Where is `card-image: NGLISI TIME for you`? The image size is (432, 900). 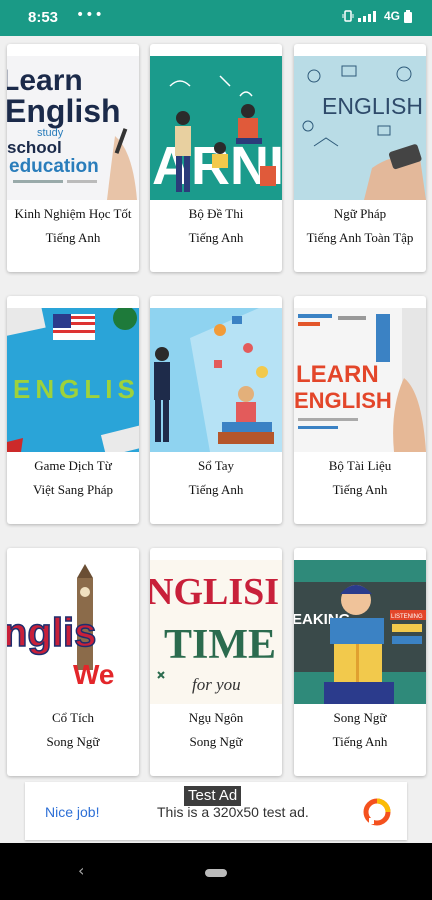 card-image: NGLISI TIME for you is located at coordinates (216, 632).